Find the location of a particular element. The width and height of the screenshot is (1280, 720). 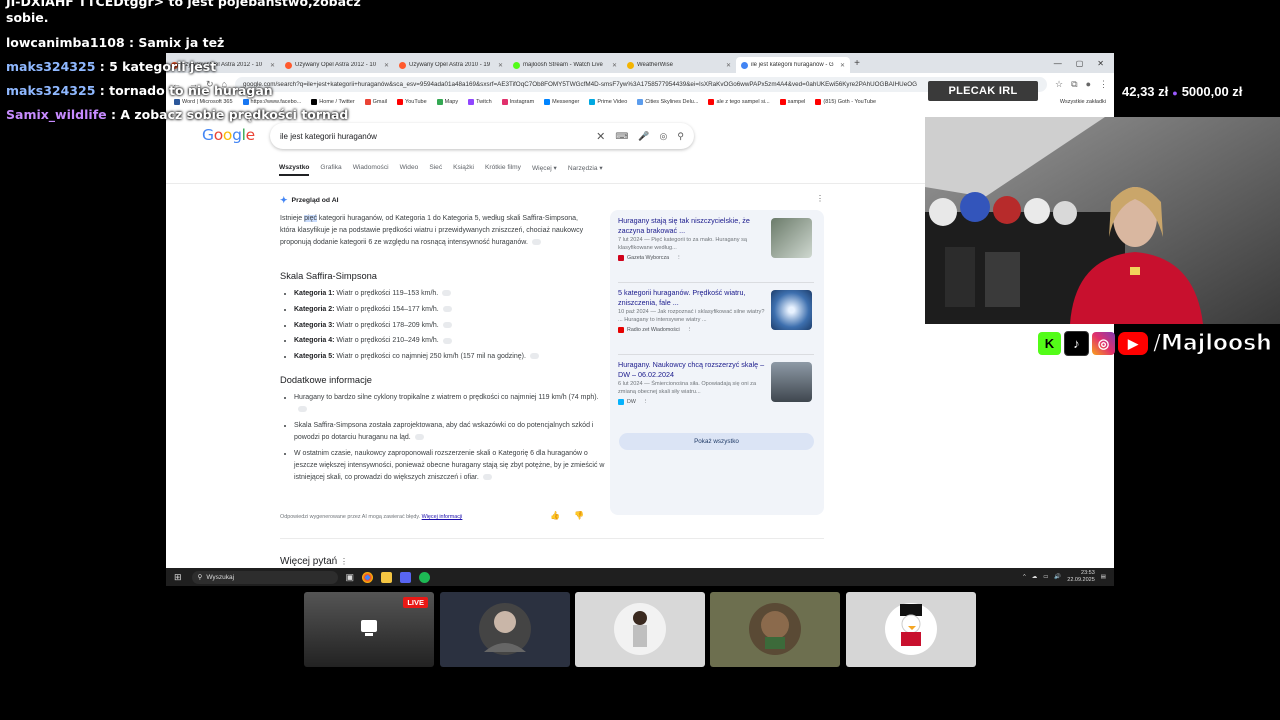

task-view-icon: ▣ is located at coordinates (350, 577).